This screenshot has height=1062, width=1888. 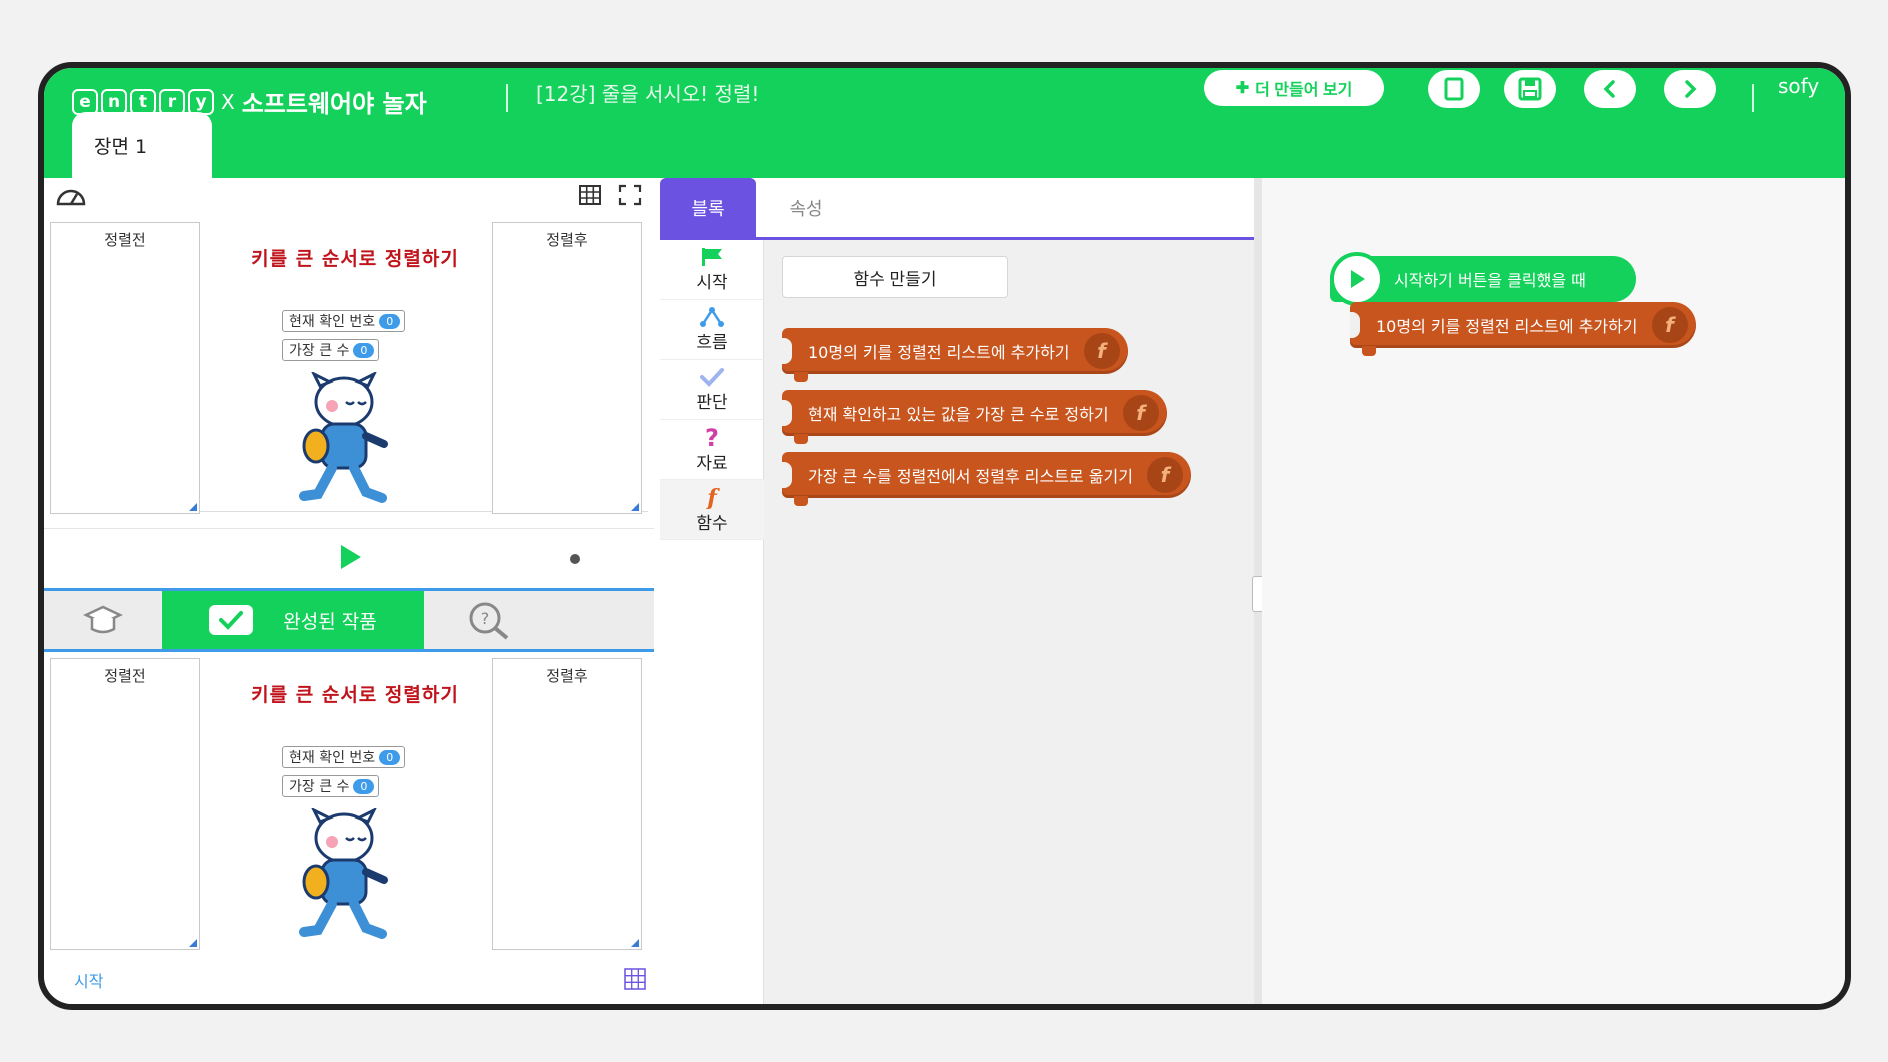 What do you see at coordinates (712, 622) in the screenshot?
I see `block-categories: 시작 흐름 판단 ? 자료 f 함수` at bounding box center [712, 622].